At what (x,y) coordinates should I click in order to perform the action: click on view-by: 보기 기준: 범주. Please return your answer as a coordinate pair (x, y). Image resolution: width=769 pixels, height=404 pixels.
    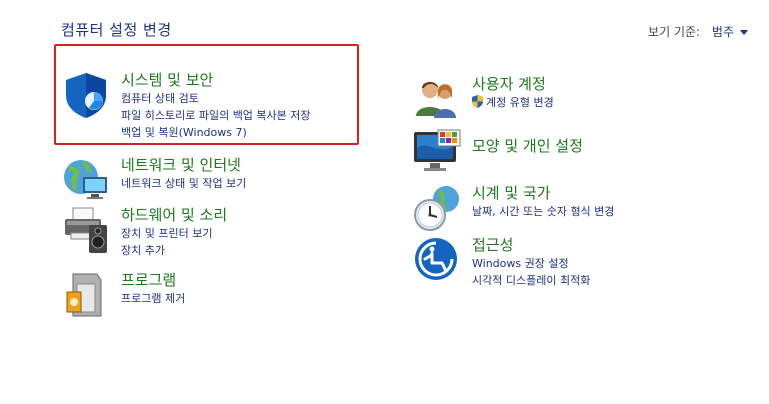
    Looking at the image, I should click on (698, 31).